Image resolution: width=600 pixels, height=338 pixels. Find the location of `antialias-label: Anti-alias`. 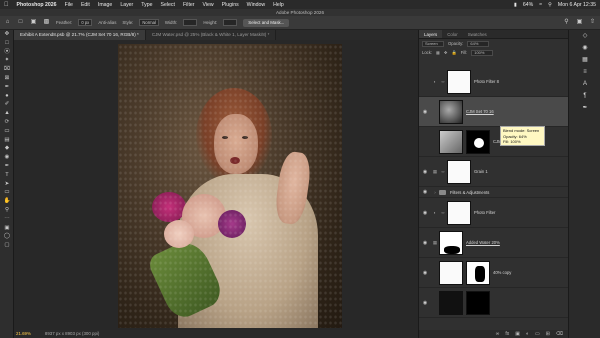

antialias-label: Anti-alias is located at coordinates (107, 22).